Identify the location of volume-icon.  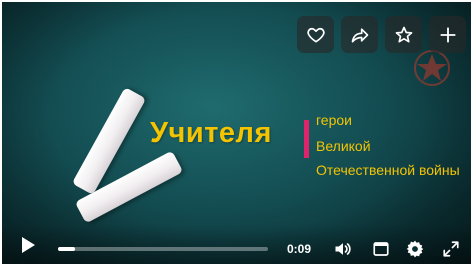
(343, 249).